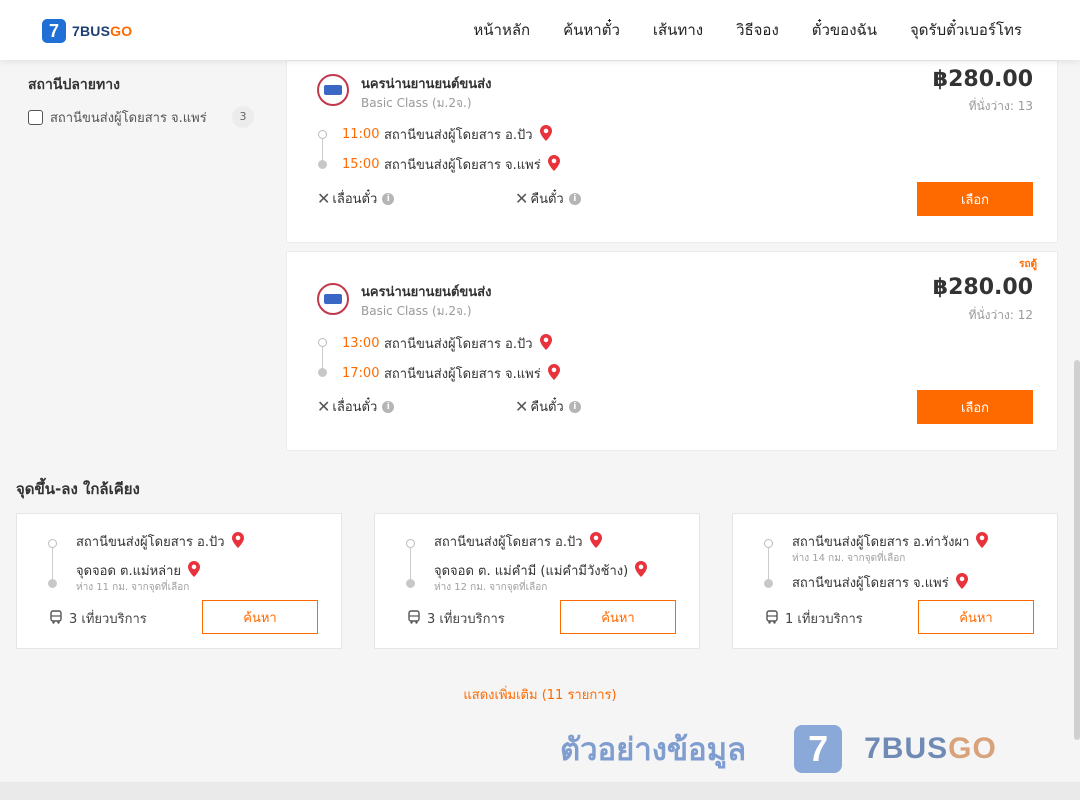  I want to click on nearby-distance: ห่าง 11 กม. จากจุดที่เลือก, so click(133, 587).